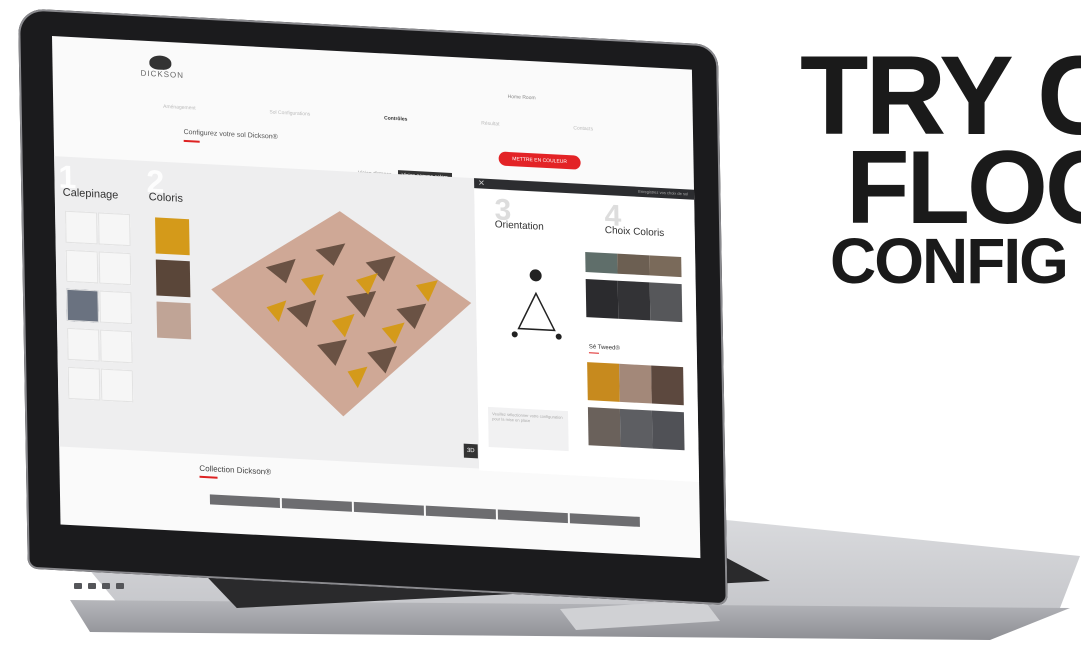  I want to click on step-label-orientation: Orientation, so click(519, 226).